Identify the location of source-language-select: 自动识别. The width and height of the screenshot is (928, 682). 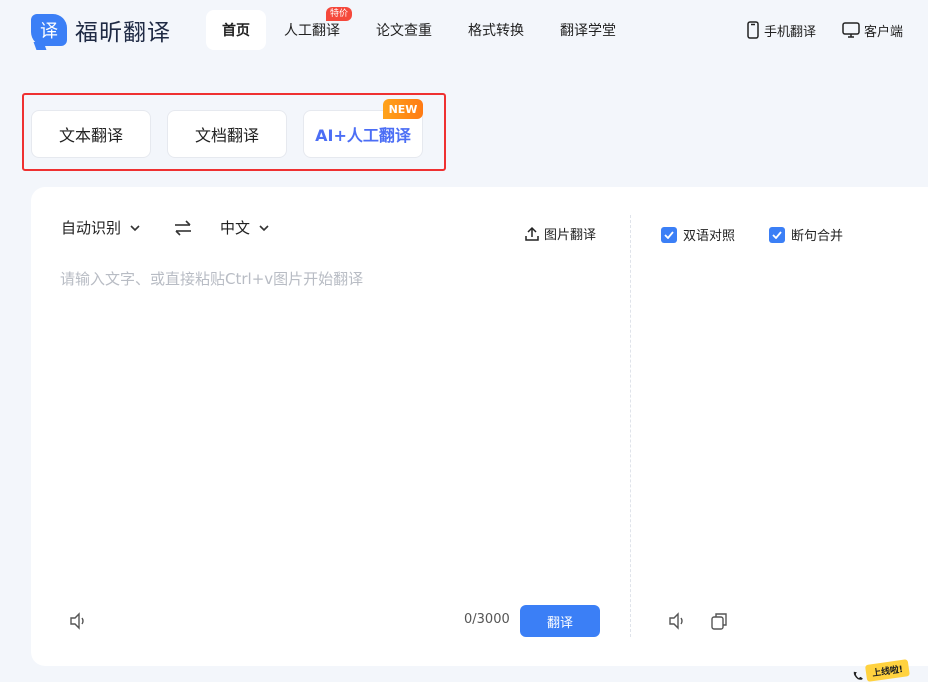
(101, 227).